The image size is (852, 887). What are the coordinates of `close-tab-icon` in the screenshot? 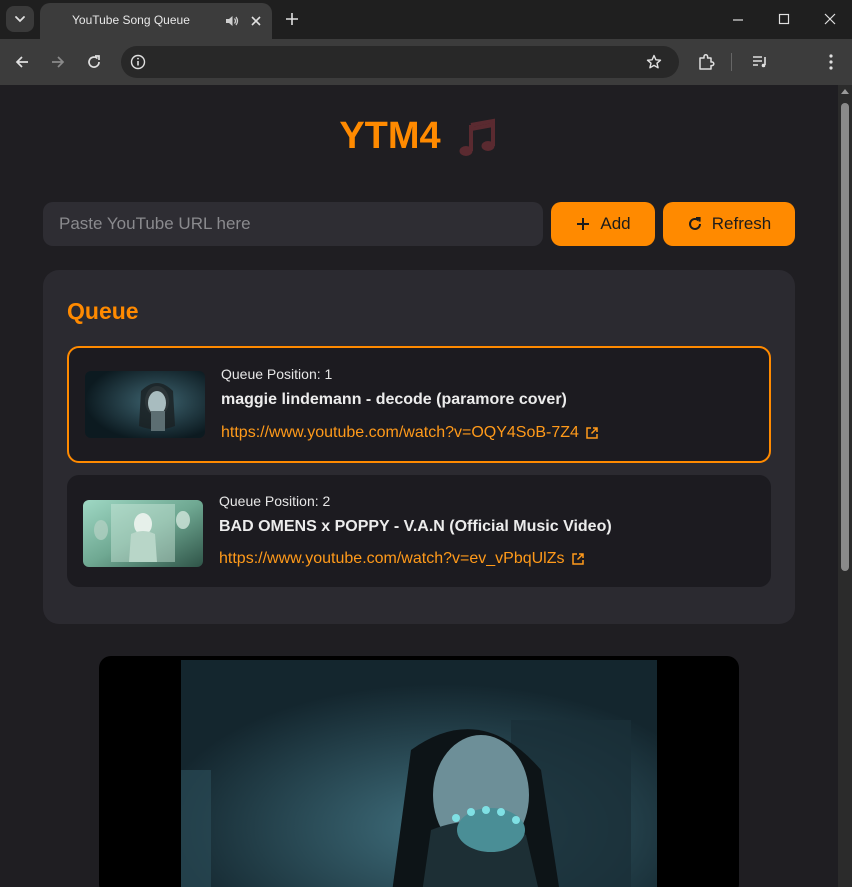 It's located at (256, 21).